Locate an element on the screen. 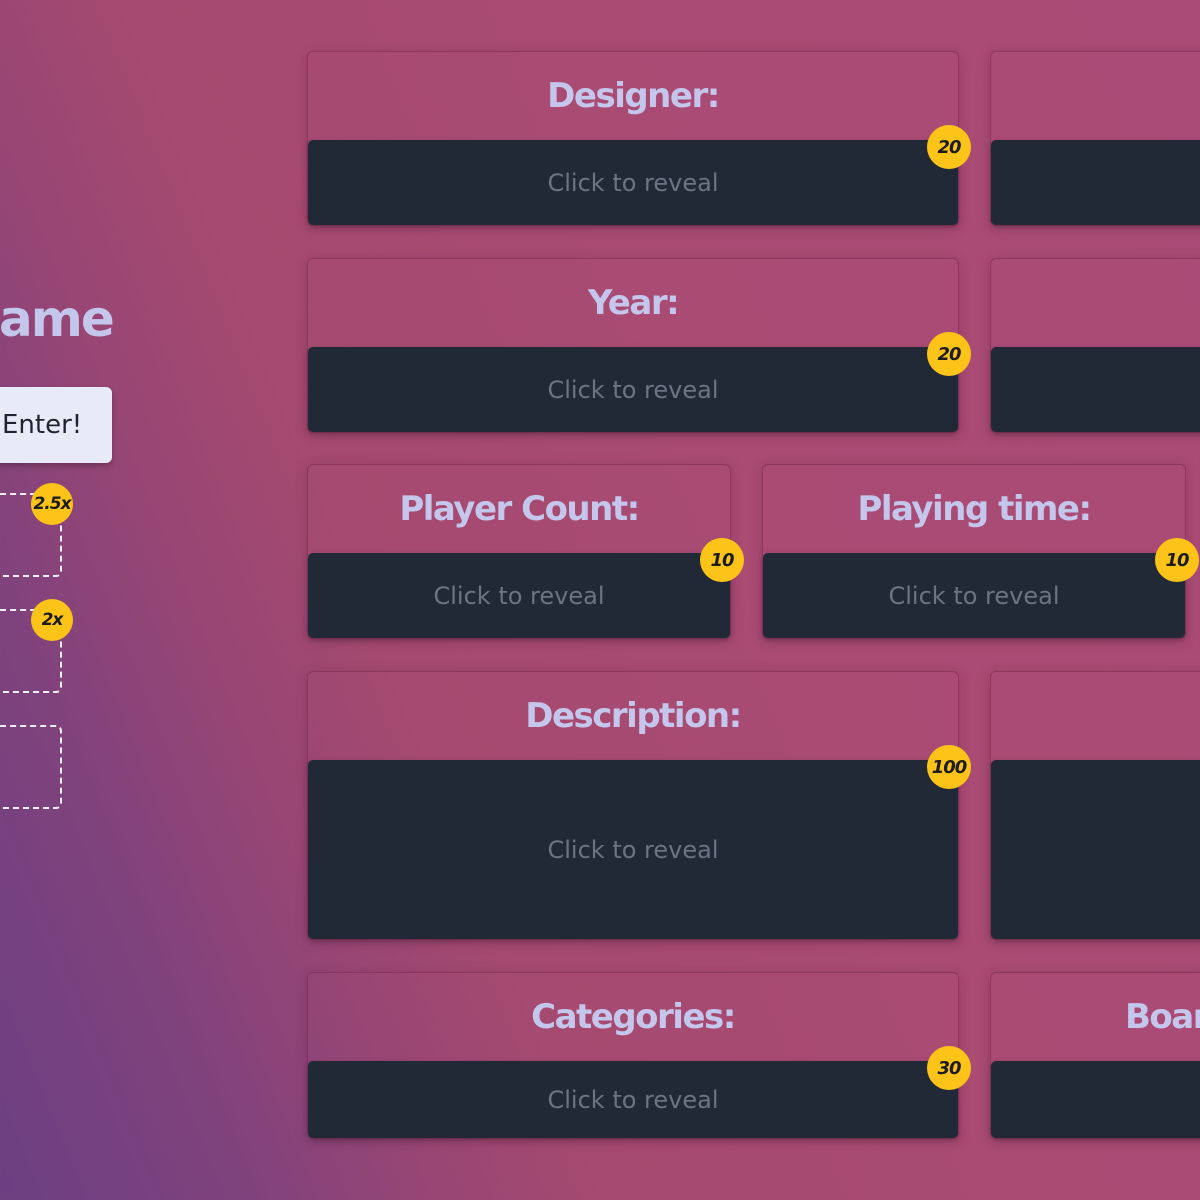 The image size is (1200, 1200). playing-time-card: Playing time: Click to reveal 10 is located at coordinates (980, 551).